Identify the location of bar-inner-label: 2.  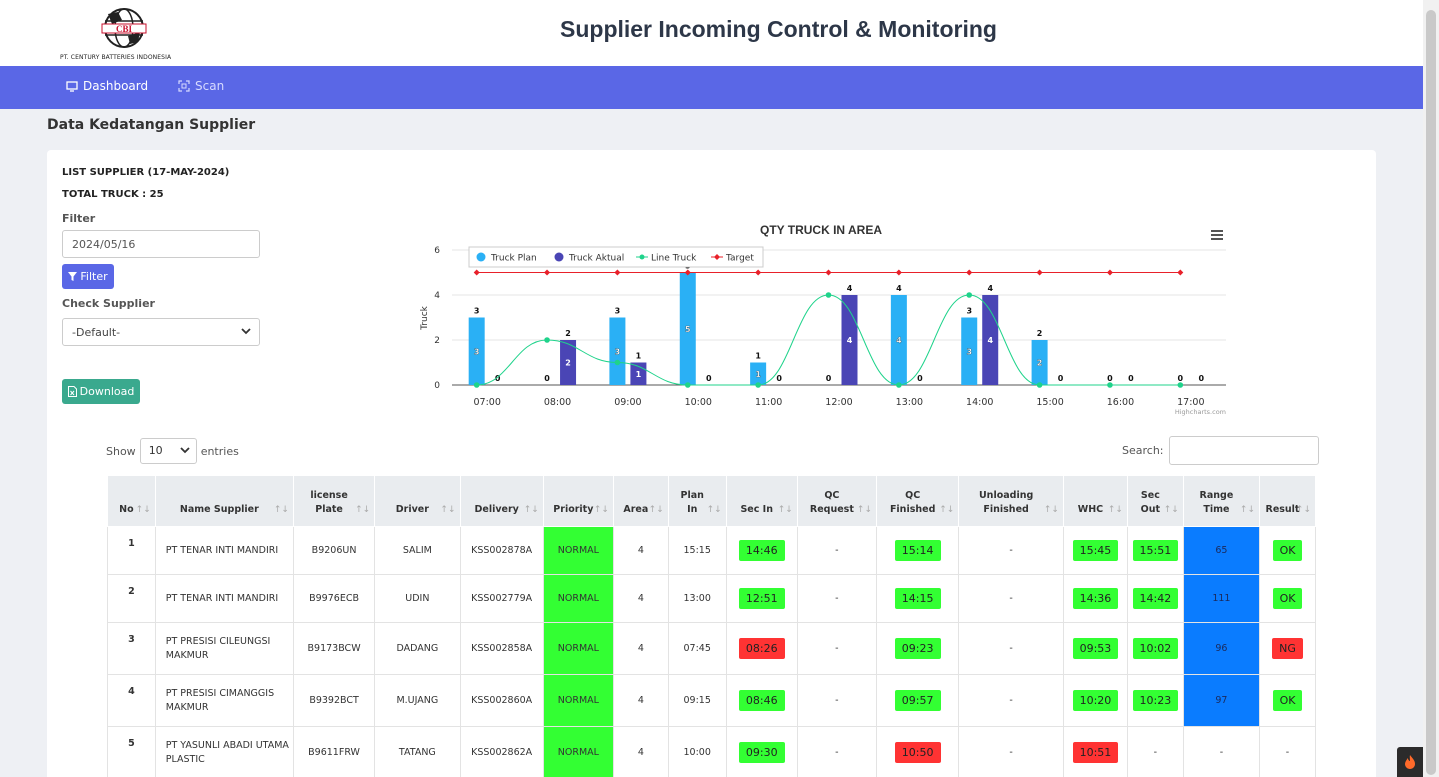
(568, 363).